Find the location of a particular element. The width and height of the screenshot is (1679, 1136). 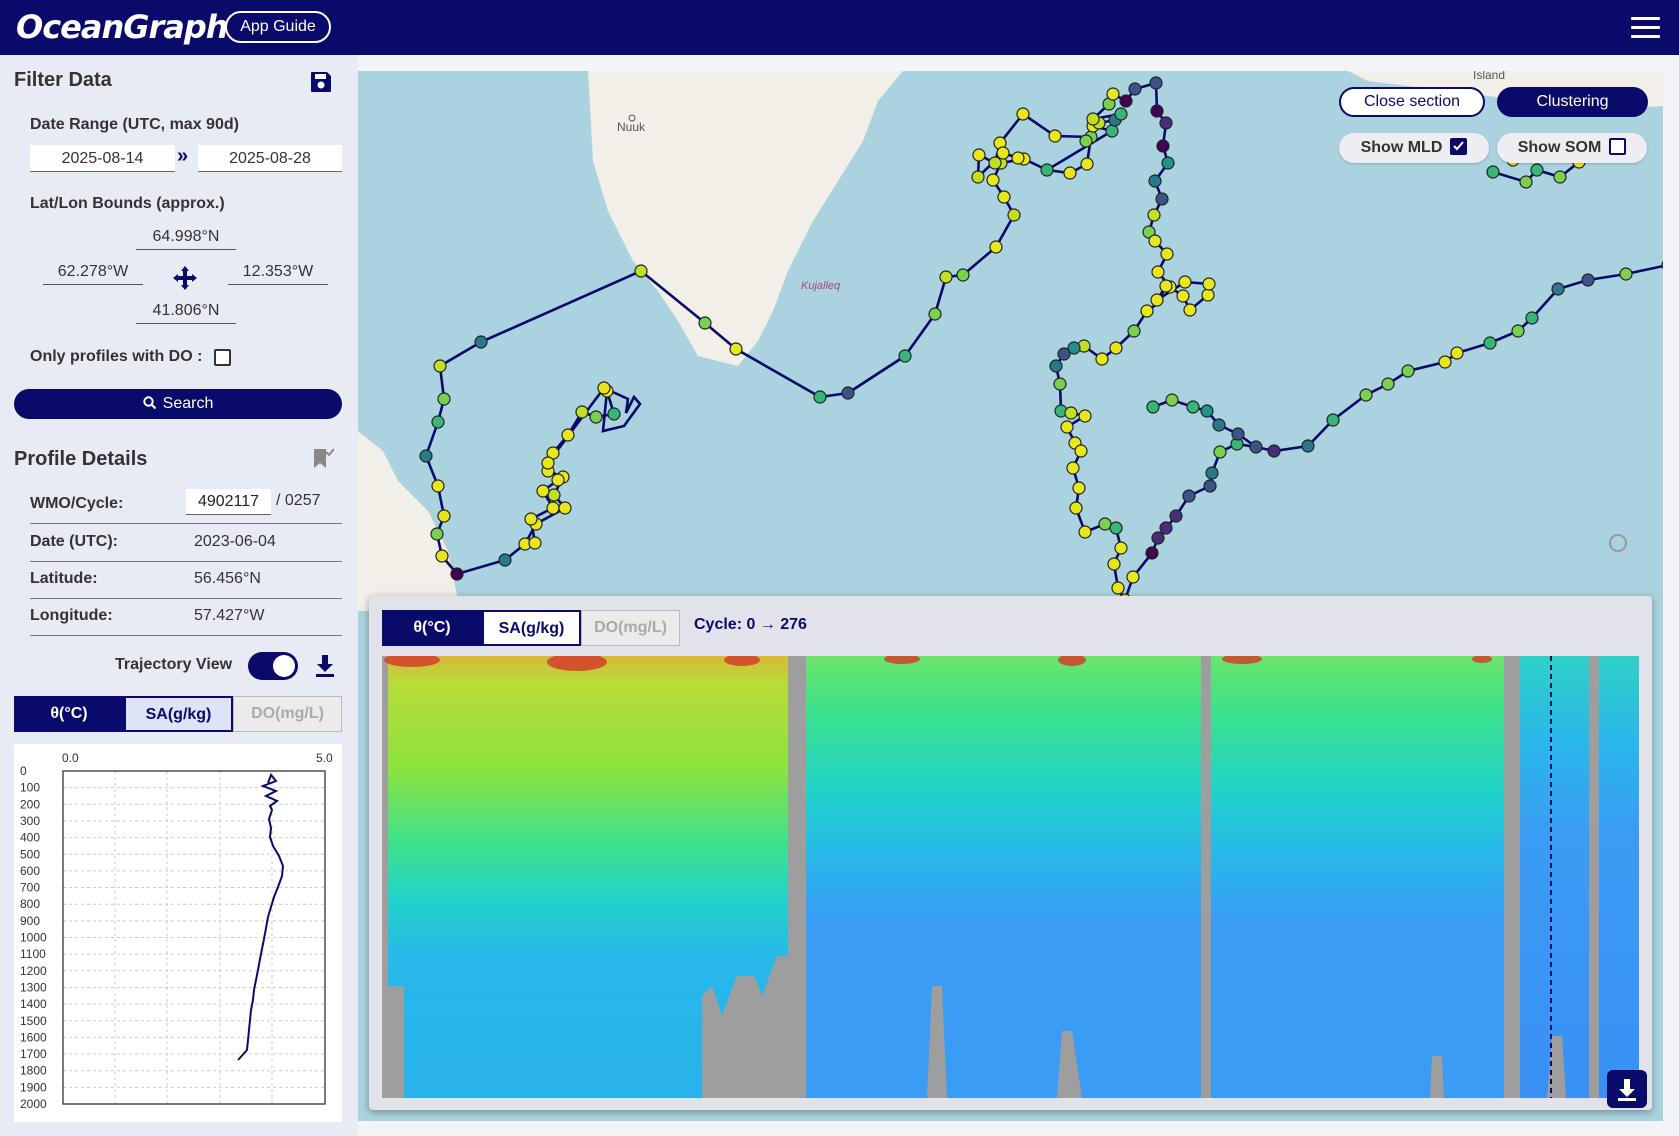

south-bound-input: 41.806°N is located at coordinates (186, 311).